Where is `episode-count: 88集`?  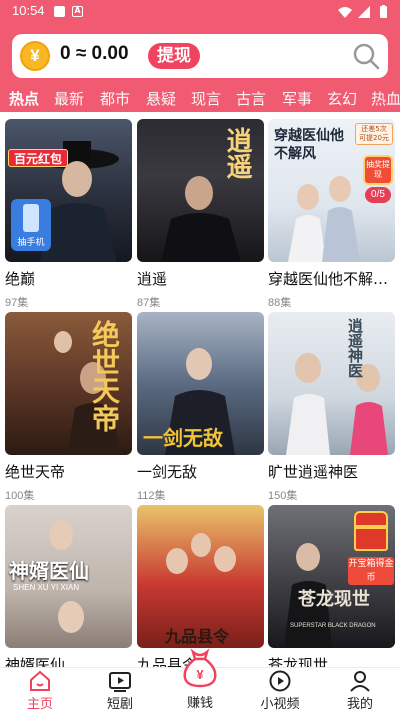 episode-count: 88集 is located at coordinates (280, 303).